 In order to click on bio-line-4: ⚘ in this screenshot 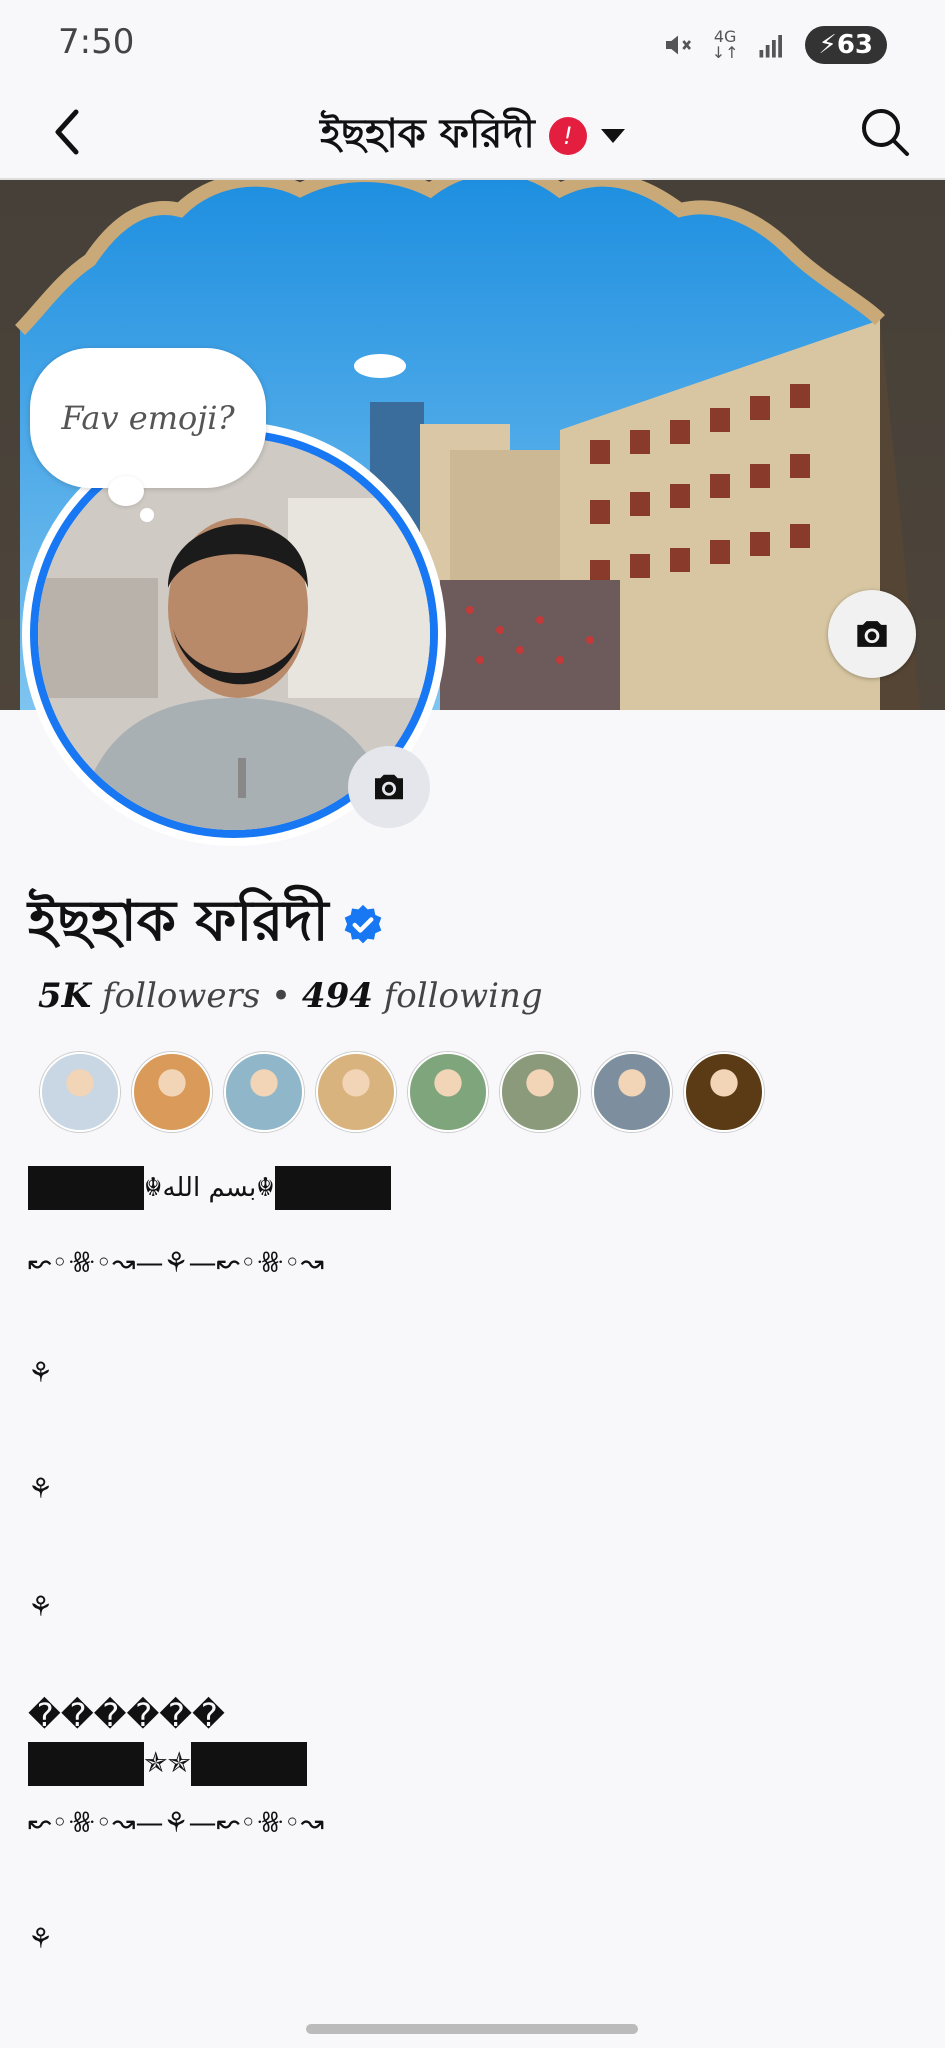, I will do `click(41, 1488)`.